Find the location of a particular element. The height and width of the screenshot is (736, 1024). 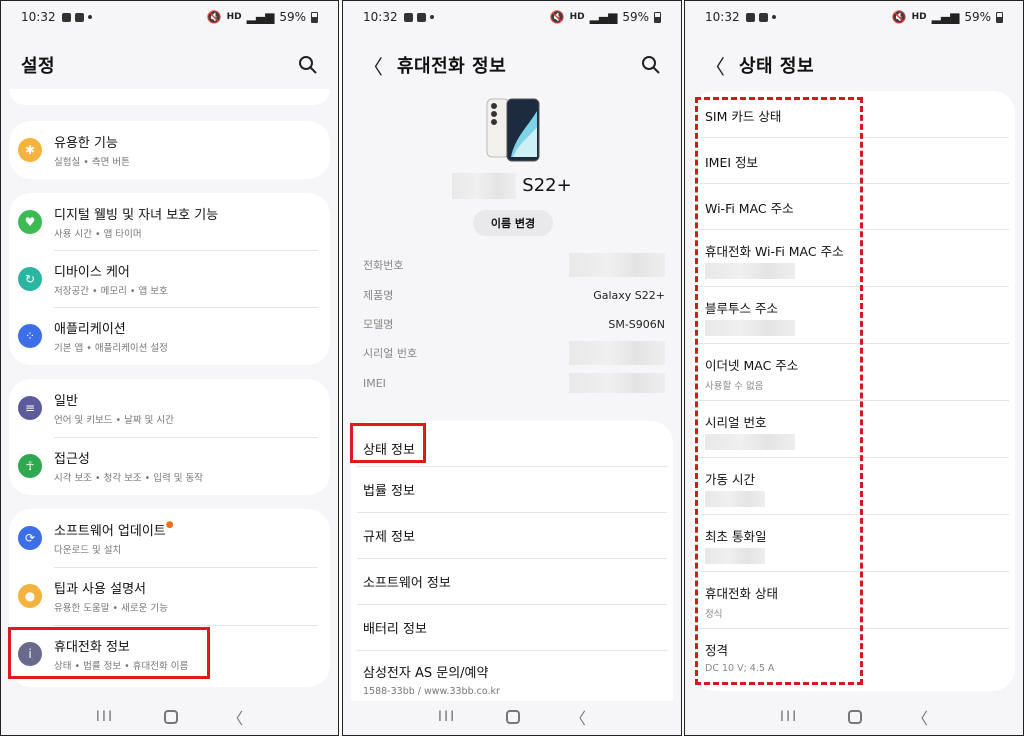

item-label: 애플리케이션 is located at coordinates (90, 329).